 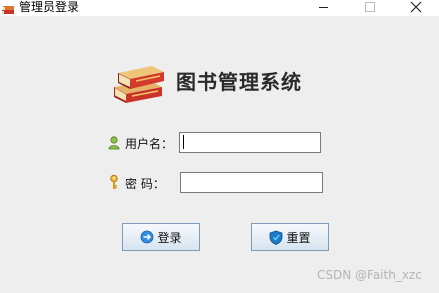 I want to click on app-title: 图书管理系统, so click(x=239, y=82).